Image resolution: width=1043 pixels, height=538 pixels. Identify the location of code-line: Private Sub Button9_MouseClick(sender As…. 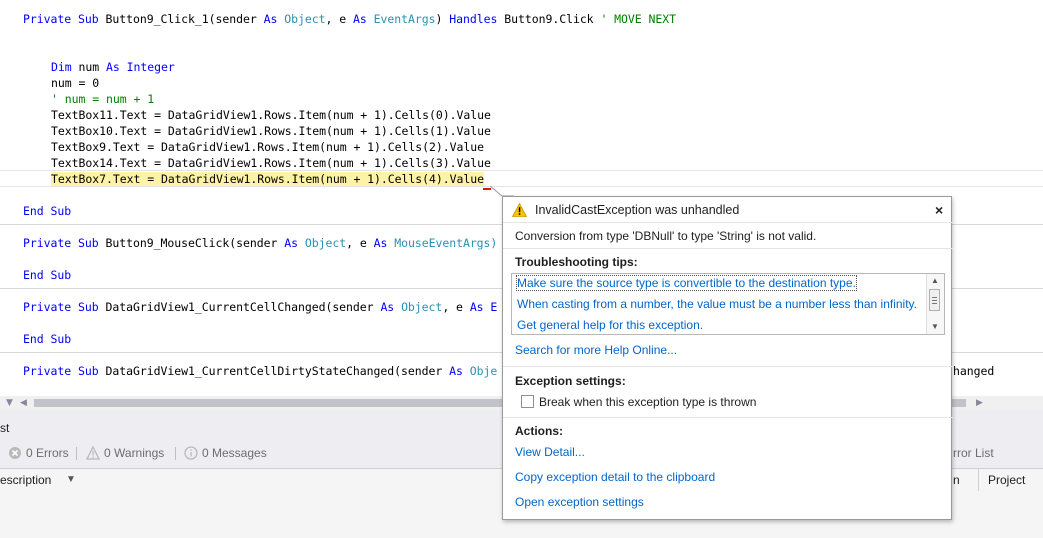
(260, 243).